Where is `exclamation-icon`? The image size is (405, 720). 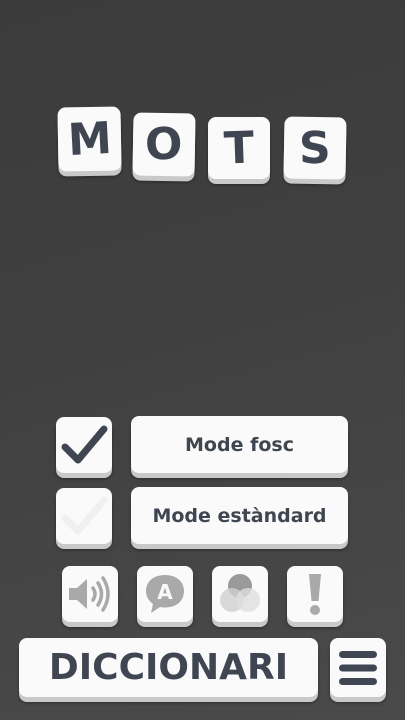
exclamation-icon is located at coordinates (315, 594).